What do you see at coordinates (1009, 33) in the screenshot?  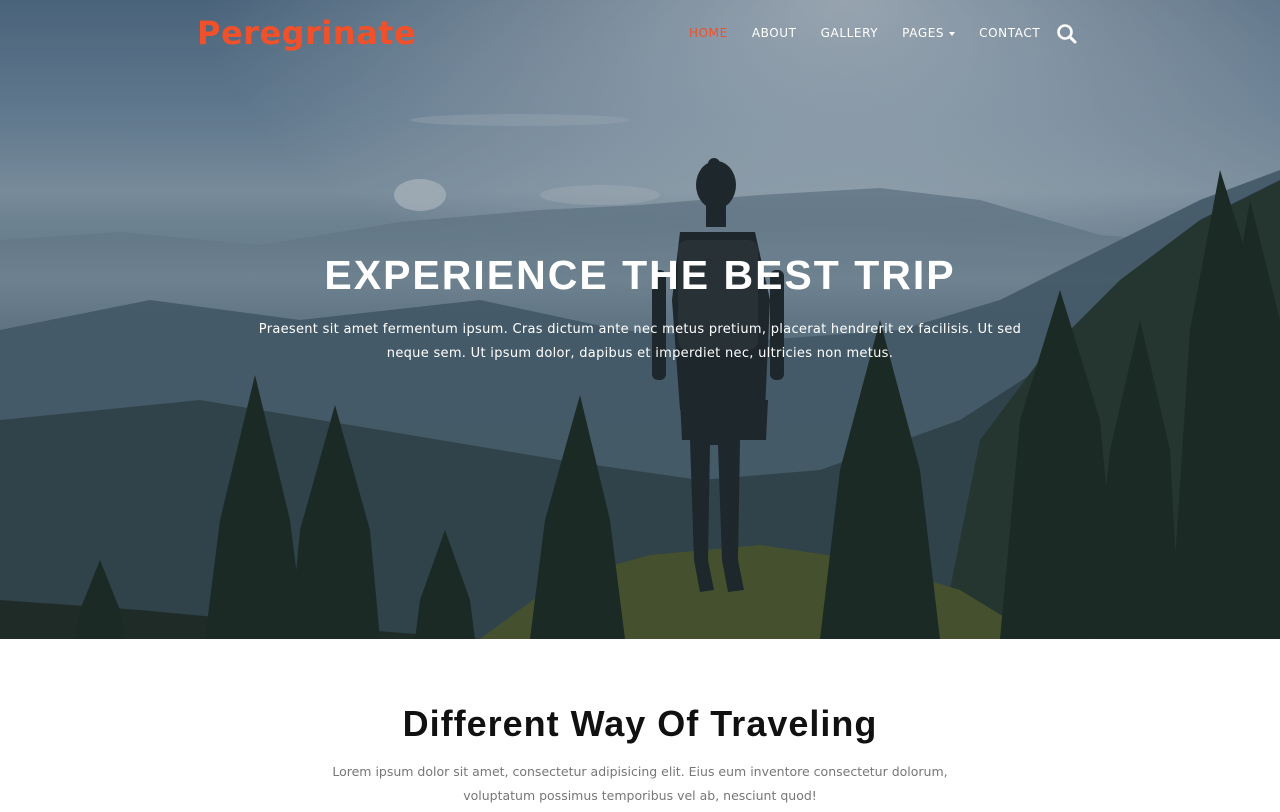 I see `nav-item-contact: CONTACT` at bounding box center [1009, 33].